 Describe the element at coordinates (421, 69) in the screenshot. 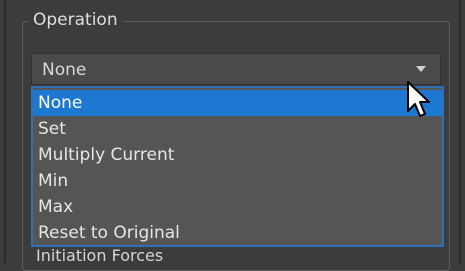

I see `chevron-down-icon` at that location.